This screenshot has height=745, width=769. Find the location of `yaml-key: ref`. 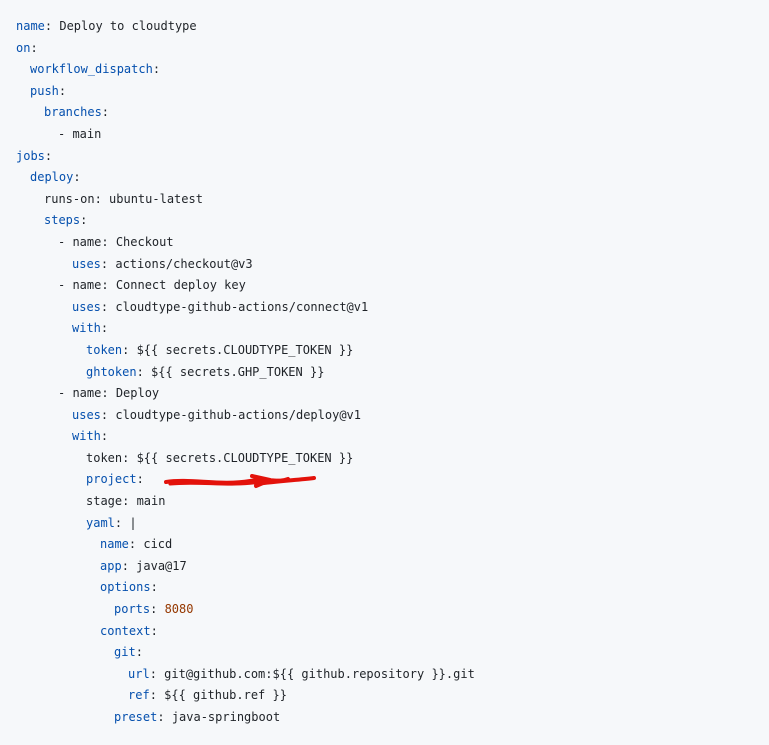

yaml-key: ref is located at coordinates (139, 695).